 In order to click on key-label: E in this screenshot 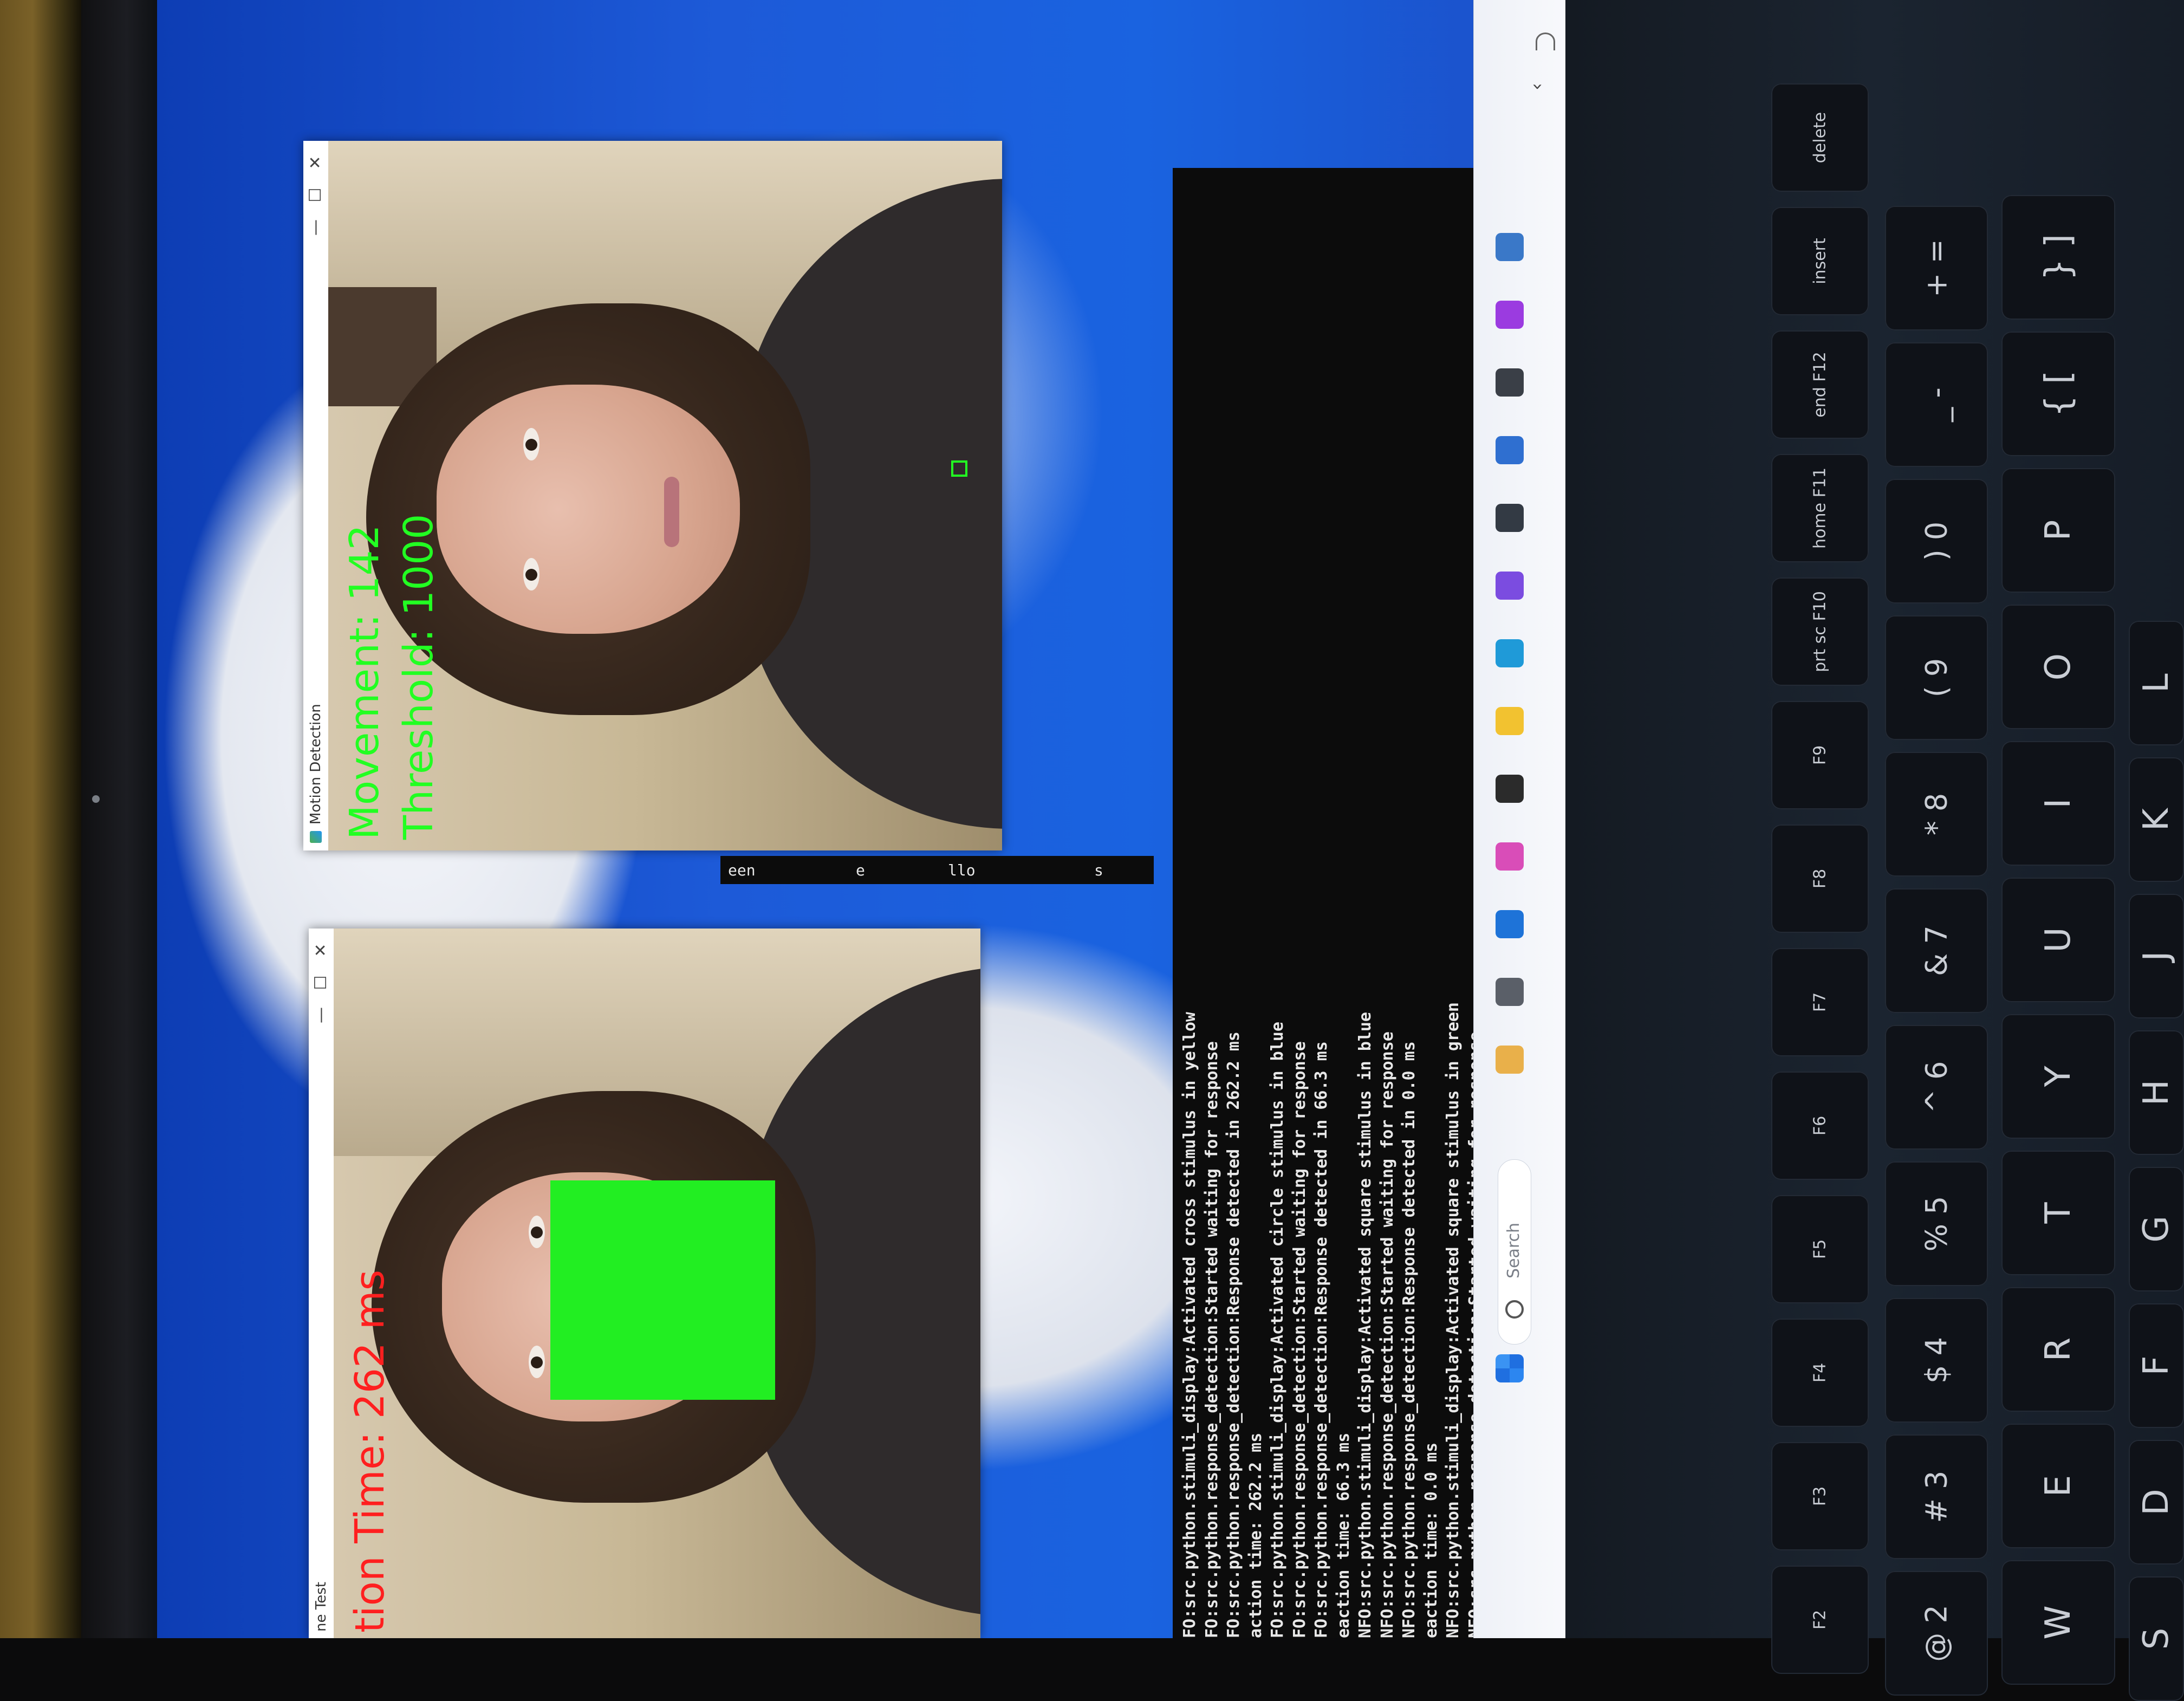, I will do `click(2058, 1486)`.